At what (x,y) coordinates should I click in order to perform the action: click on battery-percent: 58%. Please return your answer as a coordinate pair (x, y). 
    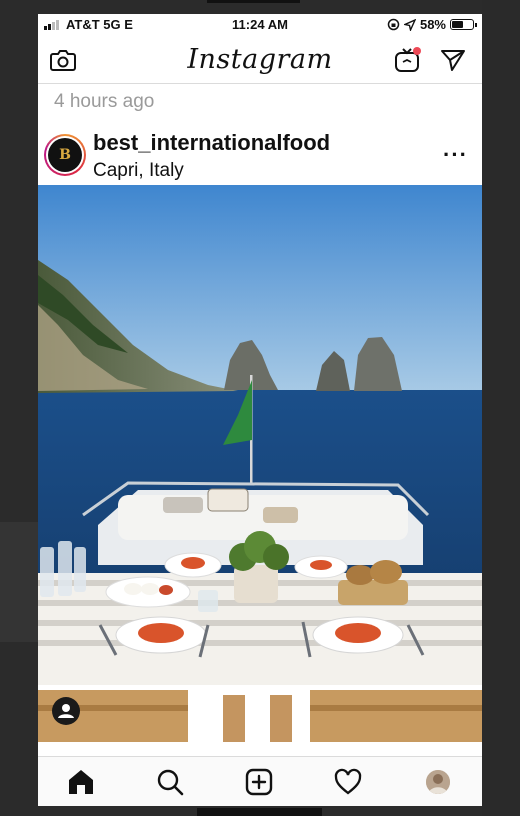
    Looking at the image, I should click on (432, 24).